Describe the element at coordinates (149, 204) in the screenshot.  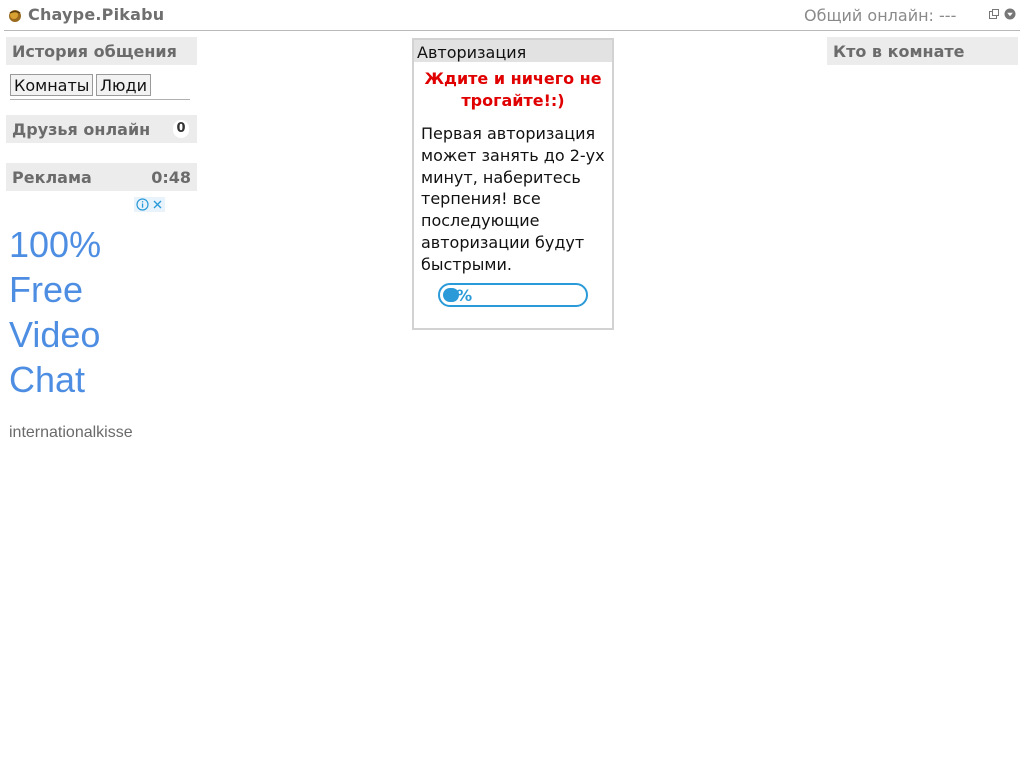
I see `ad-controls` at that location.